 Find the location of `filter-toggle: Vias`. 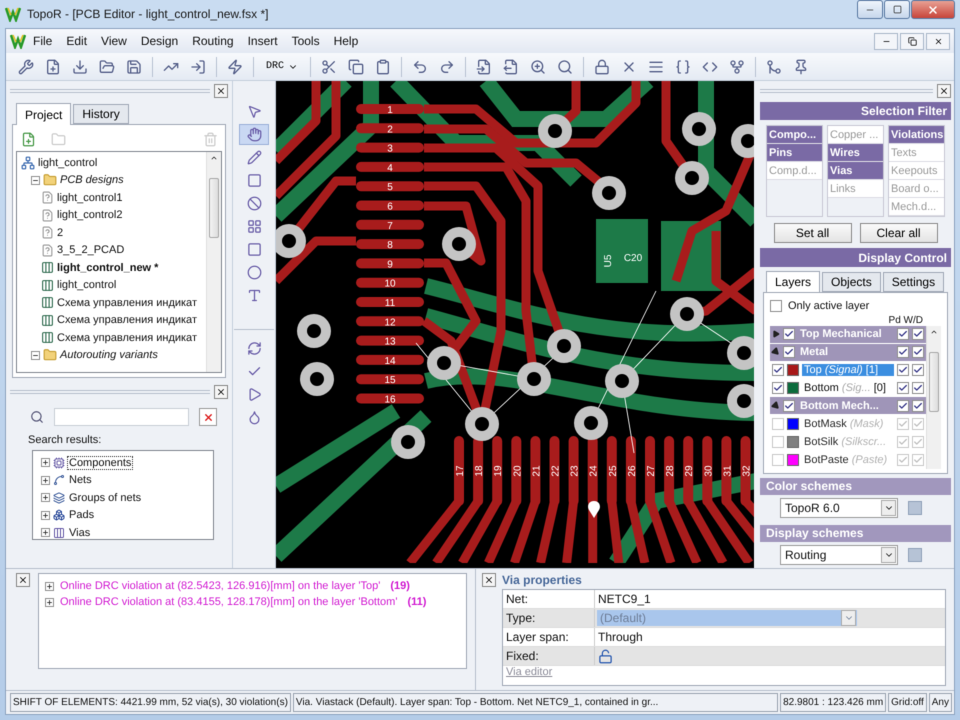

filter-toggle: Vias is located at coordinates (855, 171).